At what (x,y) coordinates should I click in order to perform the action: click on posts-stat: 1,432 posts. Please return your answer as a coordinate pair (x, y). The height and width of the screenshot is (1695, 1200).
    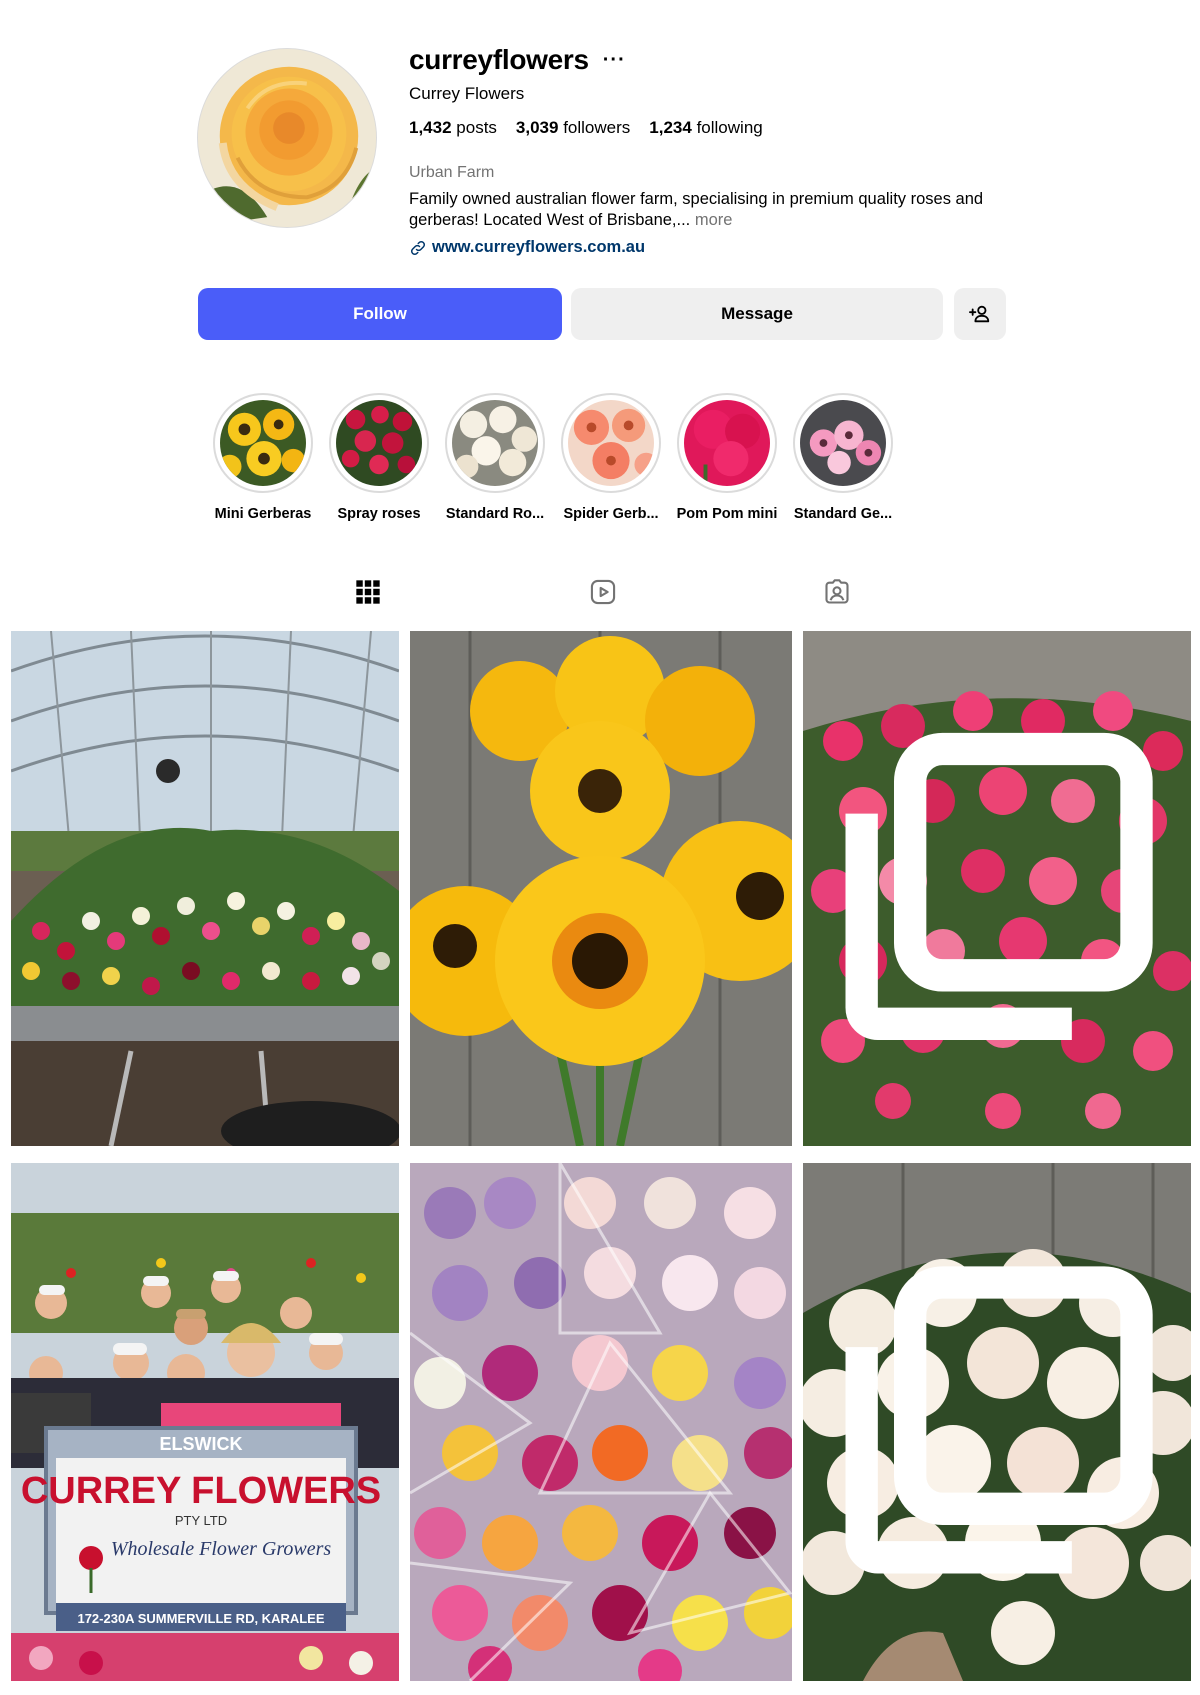
    Looking at the image, I should click on (453, 128).